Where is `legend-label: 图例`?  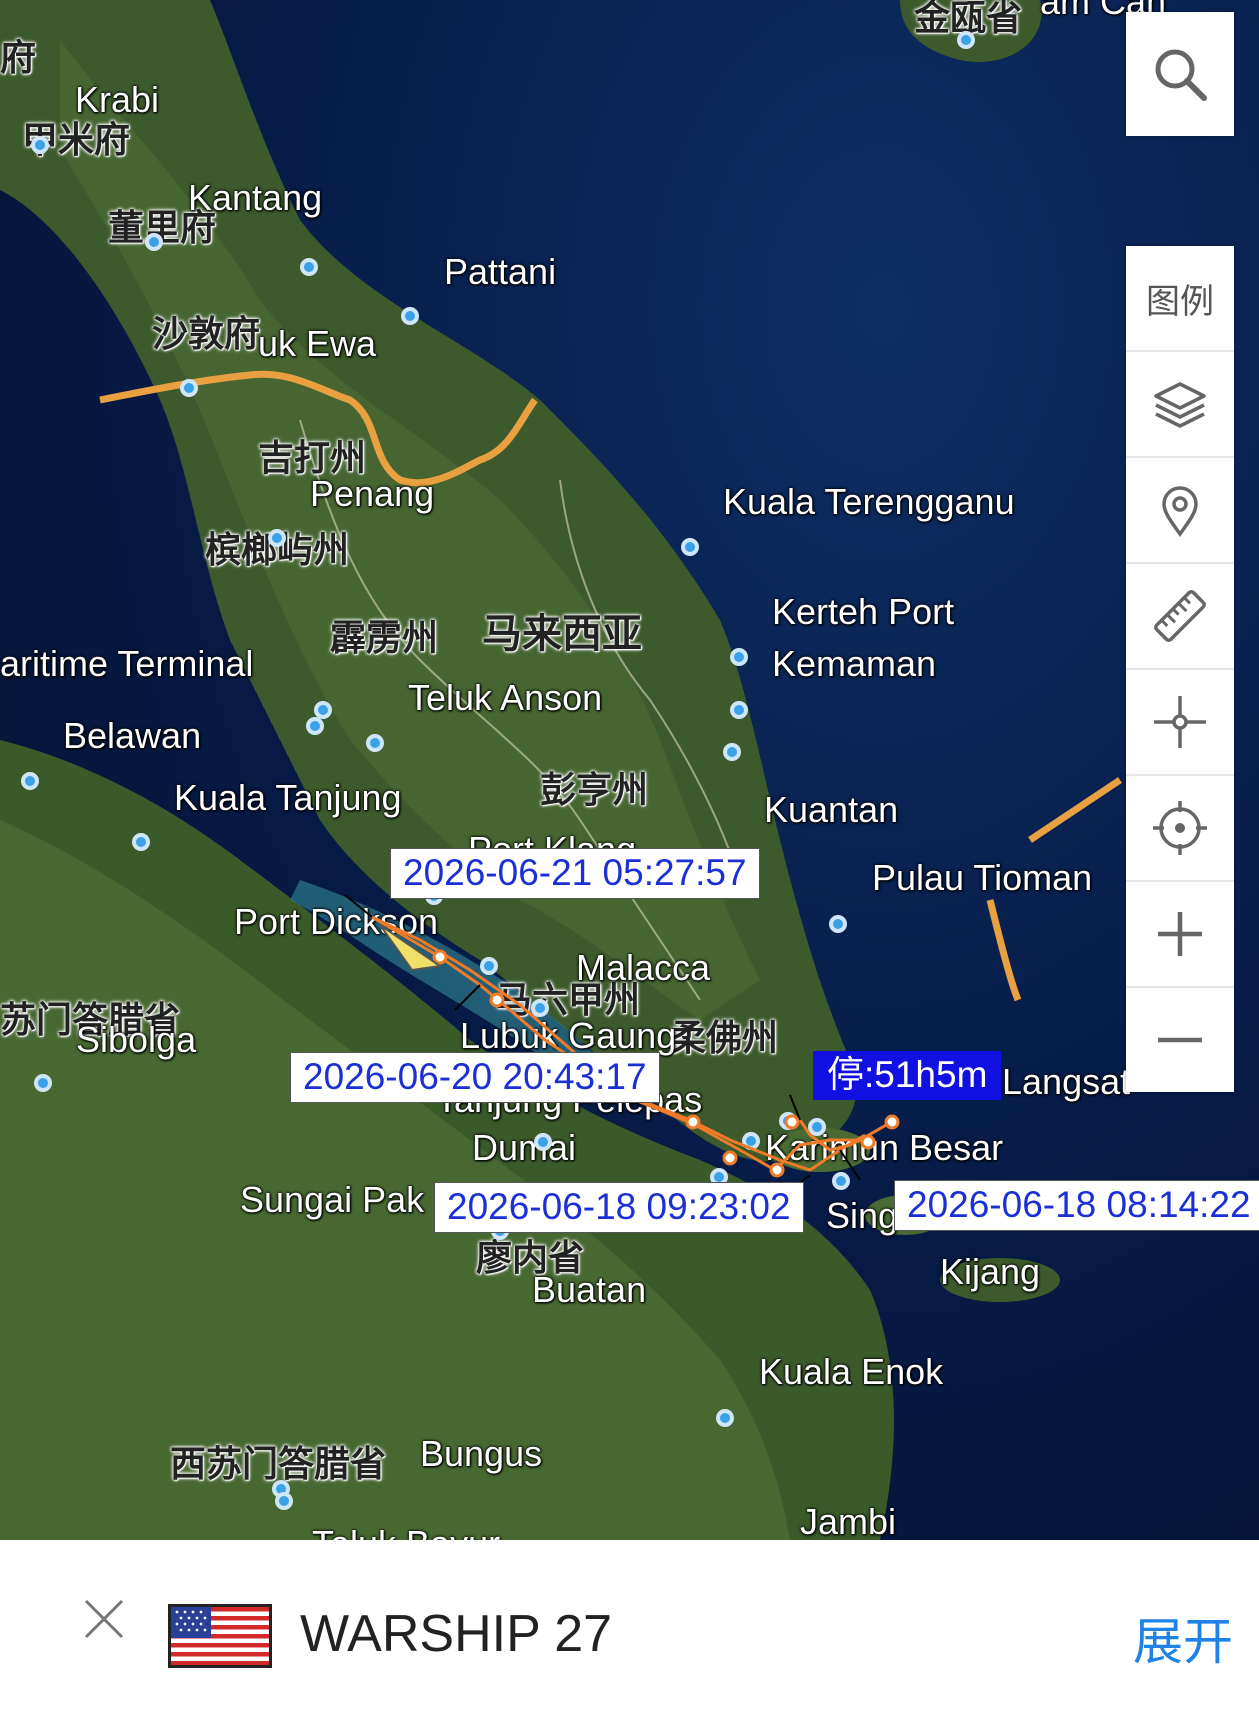
legend-label: 图例 is located at coordinates (1180, 301).